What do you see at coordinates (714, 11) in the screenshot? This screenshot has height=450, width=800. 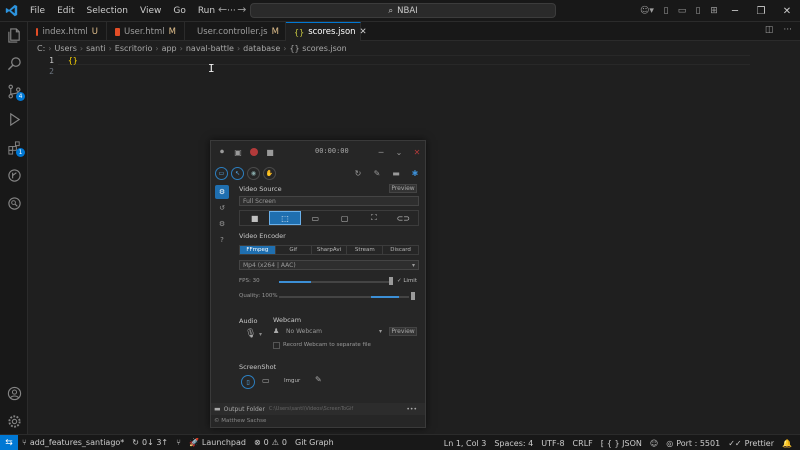 I see `customize-layout-icon: ⊞` at bounding box center [714, 11].